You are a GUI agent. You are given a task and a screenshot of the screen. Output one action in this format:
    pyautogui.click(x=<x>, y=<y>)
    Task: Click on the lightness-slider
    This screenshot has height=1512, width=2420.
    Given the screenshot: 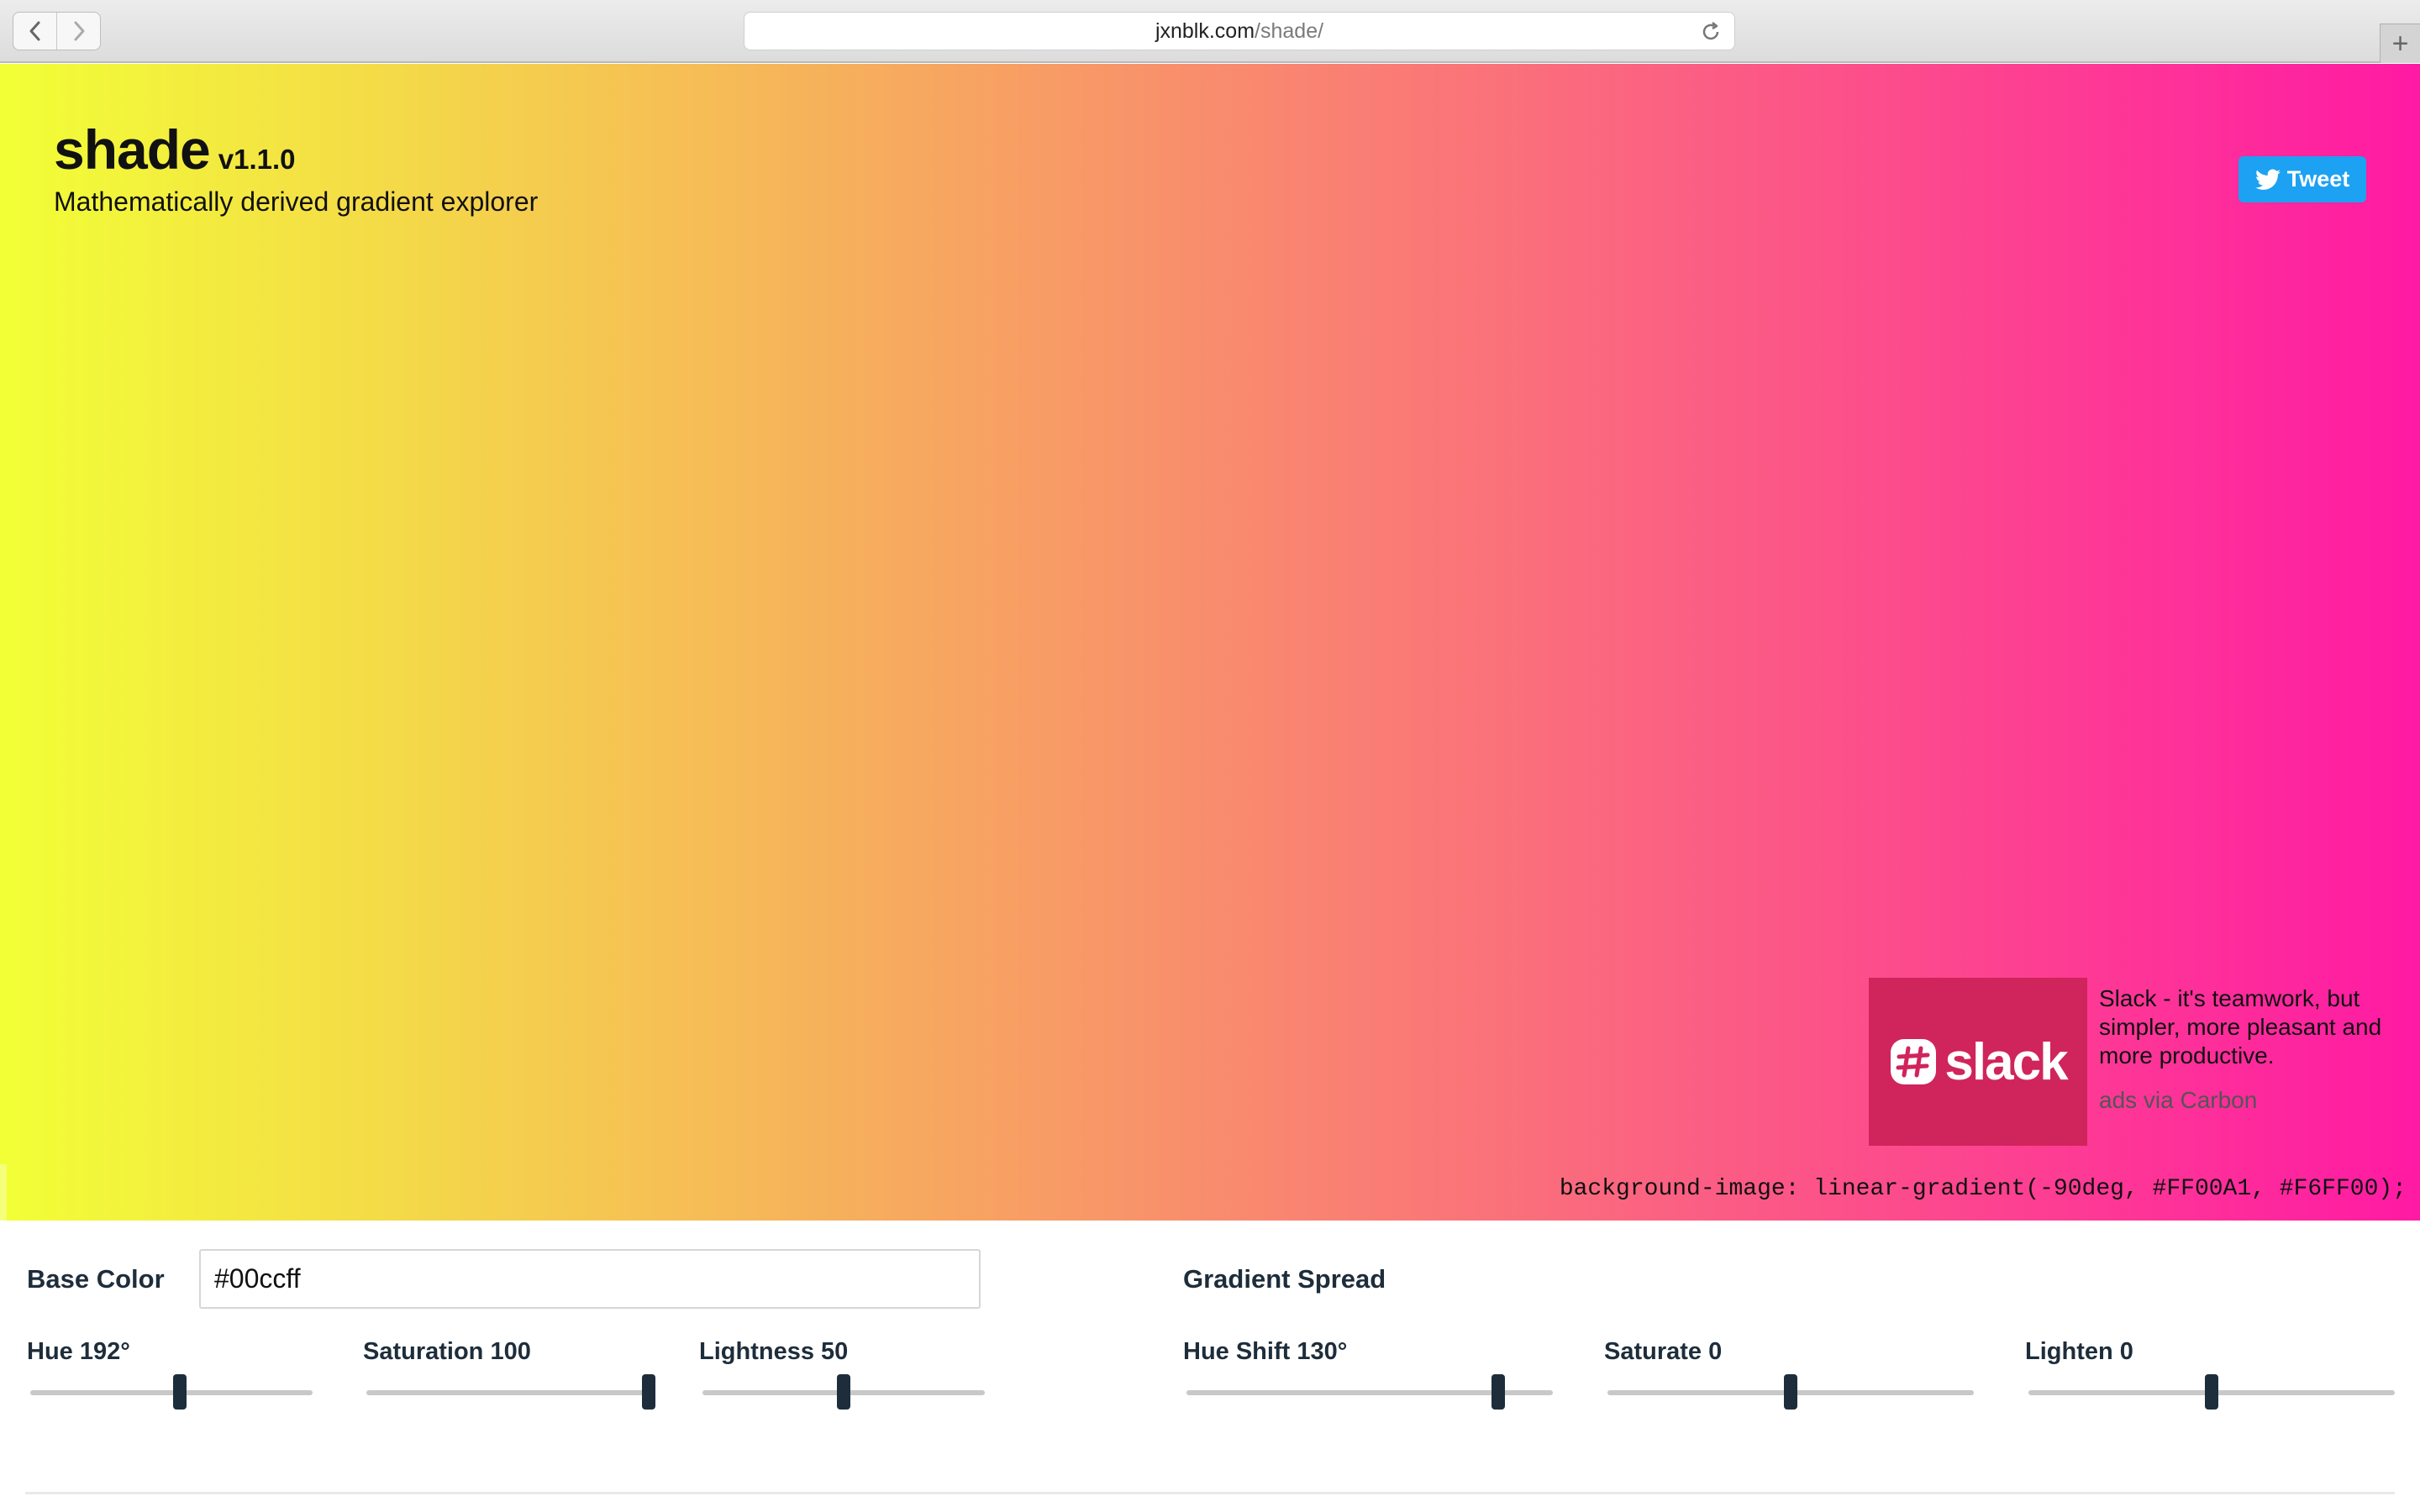 What is the action you would take?
    pyautogui.click(x=843, y=1392)
    